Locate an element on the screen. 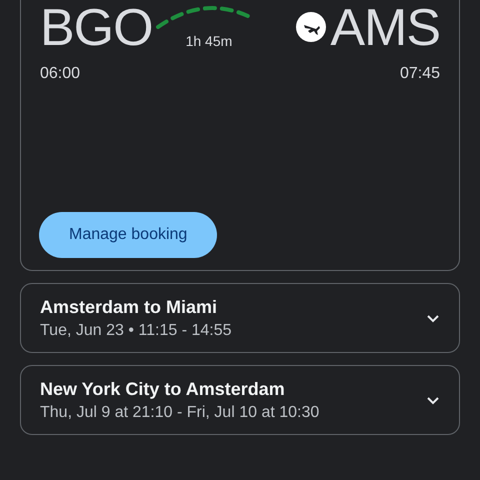 Image resolution: width=480 pixels, height=480 pixels. departure-time: 06:00 is located at coordinates (60, 74).